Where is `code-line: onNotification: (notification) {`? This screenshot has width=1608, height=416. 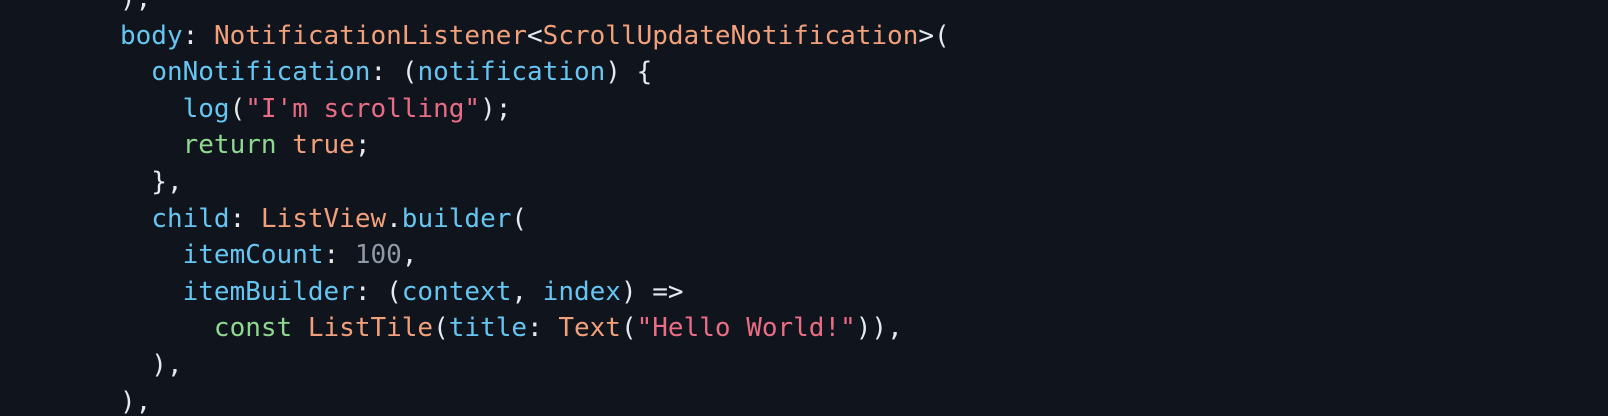
code-line: onNotification: (notification) { is located at coordinates (535, 72).